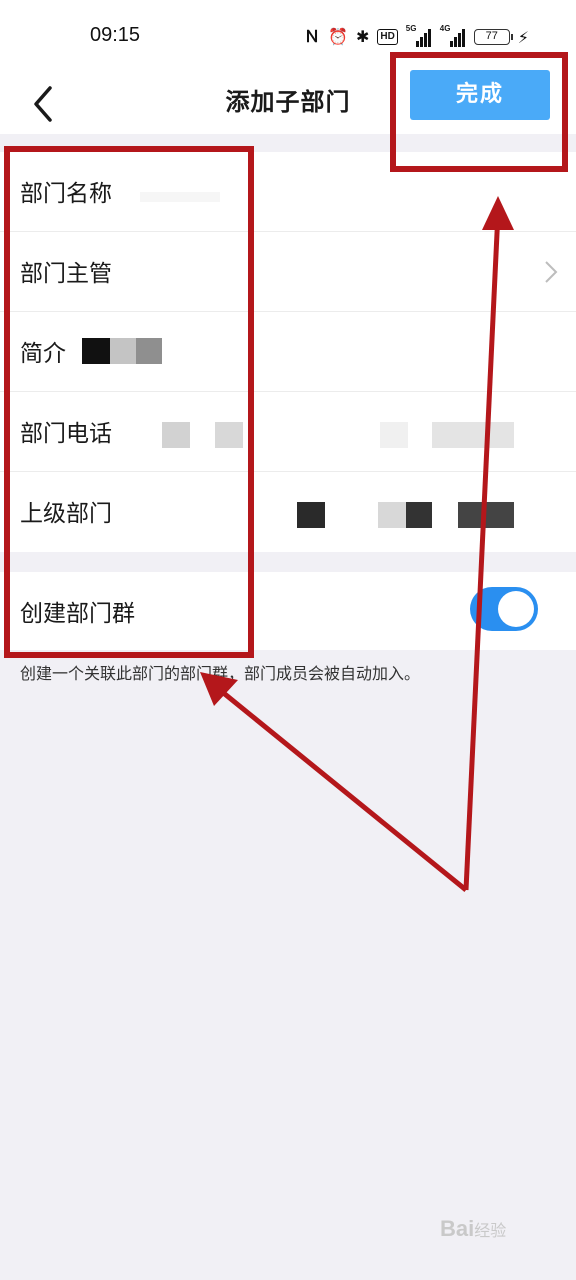  Describe the element at coordinates (551, 272) in the screenshot. I see `chevron-right-icon` at that location.